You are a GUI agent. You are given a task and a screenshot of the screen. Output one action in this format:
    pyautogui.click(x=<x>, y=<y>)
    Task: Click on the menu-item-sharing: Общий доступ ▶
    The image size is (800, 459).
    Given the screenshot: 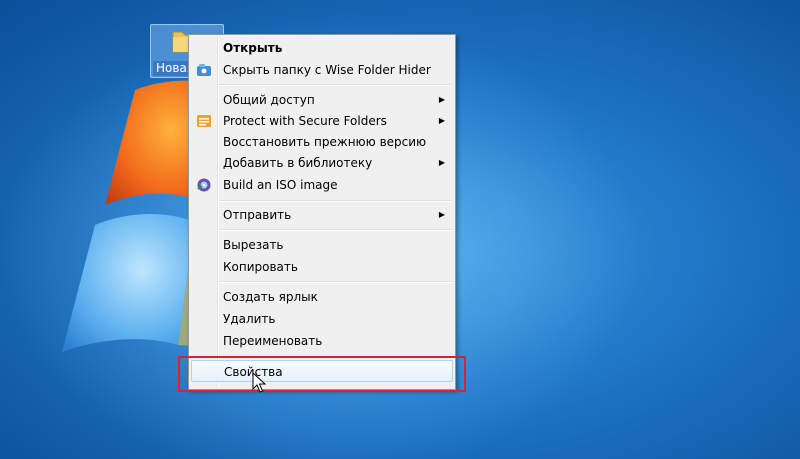 What is the action you would take?
    pyautogui.click(x=322, y=100)
    